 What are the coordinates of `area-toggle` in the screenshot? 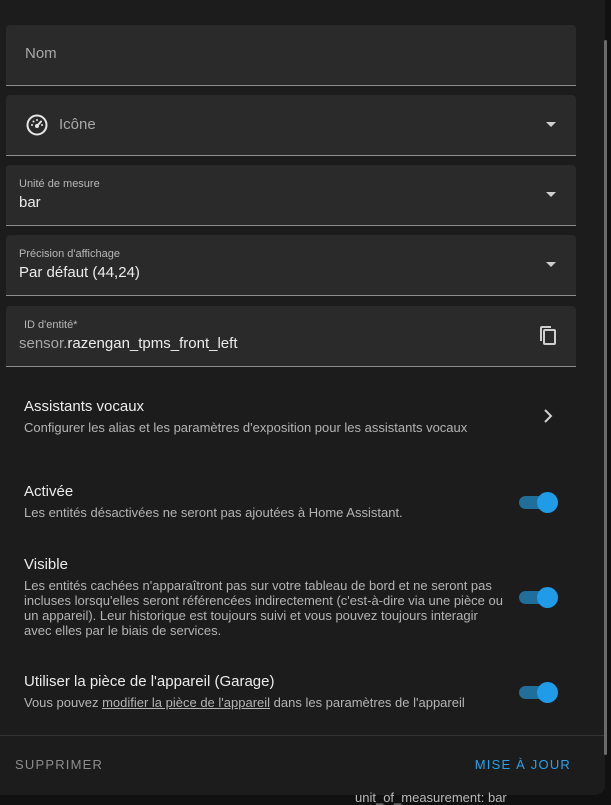 It's located at (538, 692).